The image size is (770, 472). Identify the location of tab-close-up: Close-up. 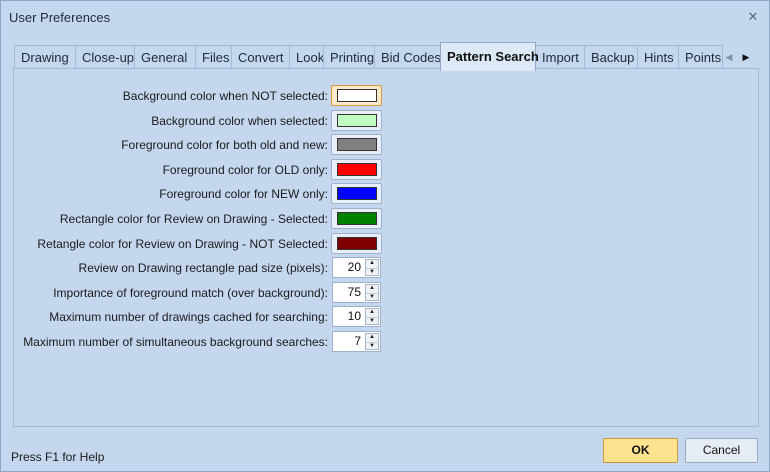
(105, 57).